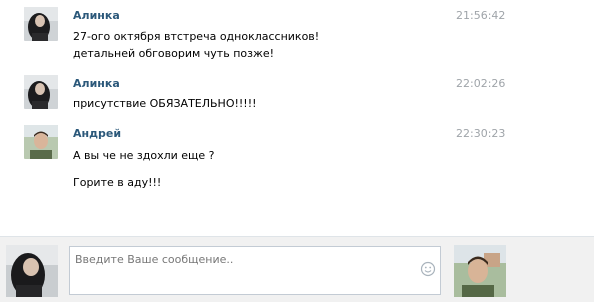 The image size is (594, 302). What do you see at coordinates (32, 271) in the screenshot?
I see `my-avatar` at bounding box center [32, 271].